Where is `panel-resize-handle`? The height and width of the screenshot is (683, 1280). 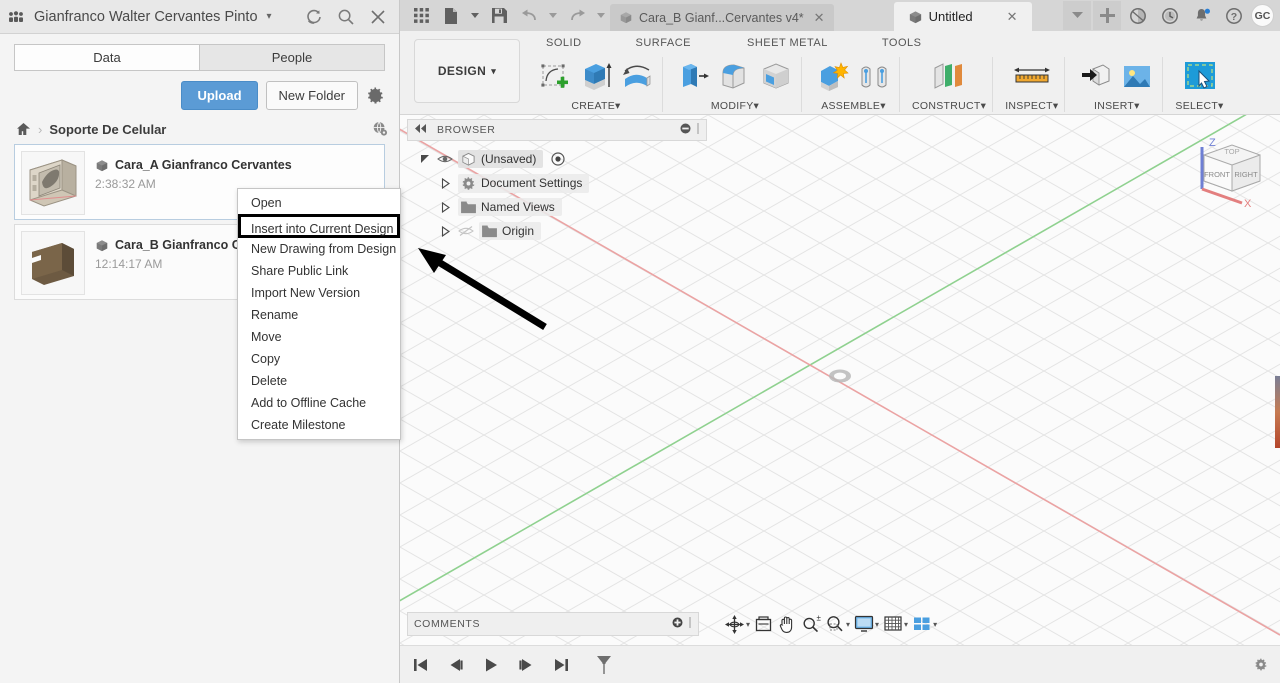 panel-resize-handle is located at coordinates (698, 130).